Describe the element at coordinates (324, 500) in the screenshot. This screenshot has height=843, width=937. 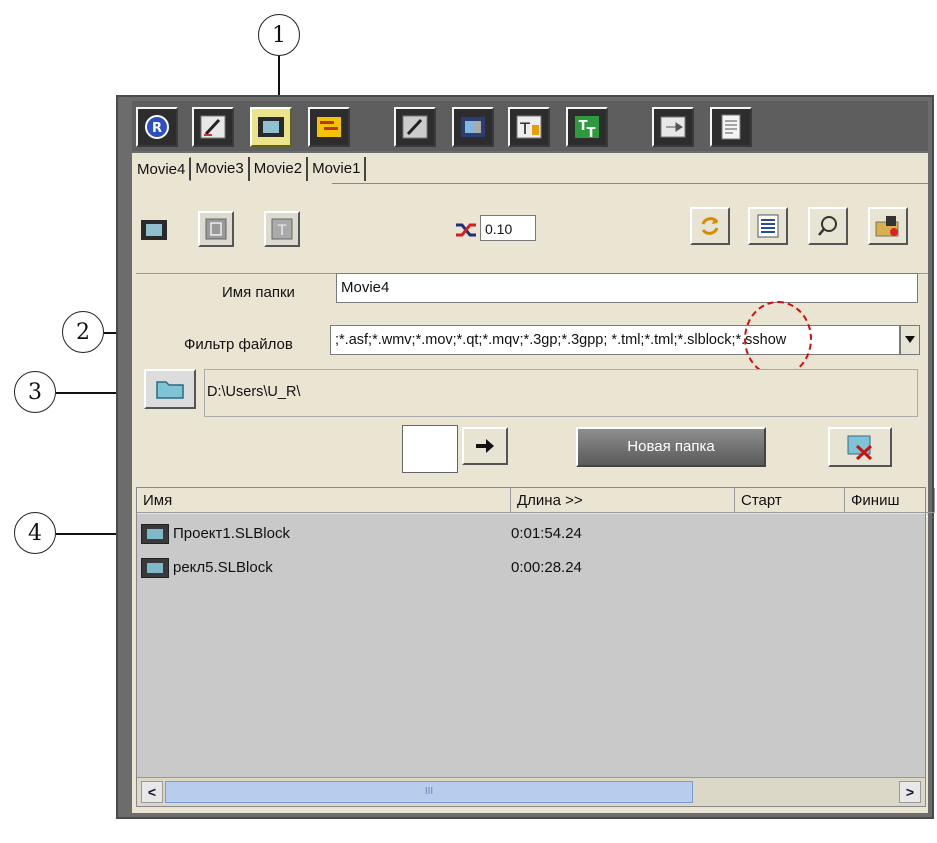
I see `column-name: Имя` at that location.